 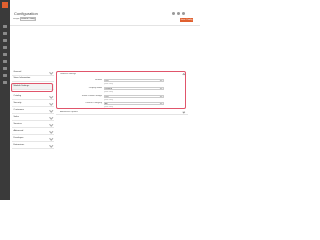 I want to click on tree-item-label: Developer, so click(x=18, y=138).